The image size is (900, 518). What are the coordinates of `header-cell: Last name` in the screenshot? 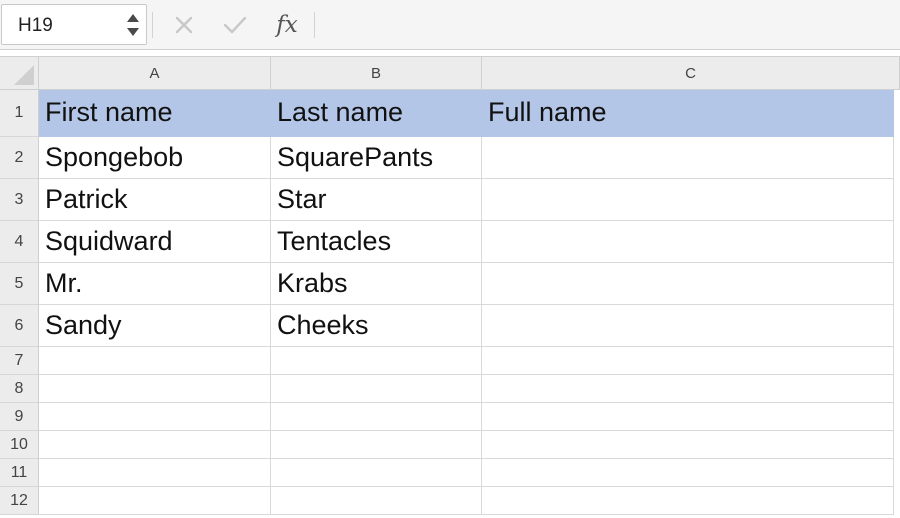 It's located at (376, 113).